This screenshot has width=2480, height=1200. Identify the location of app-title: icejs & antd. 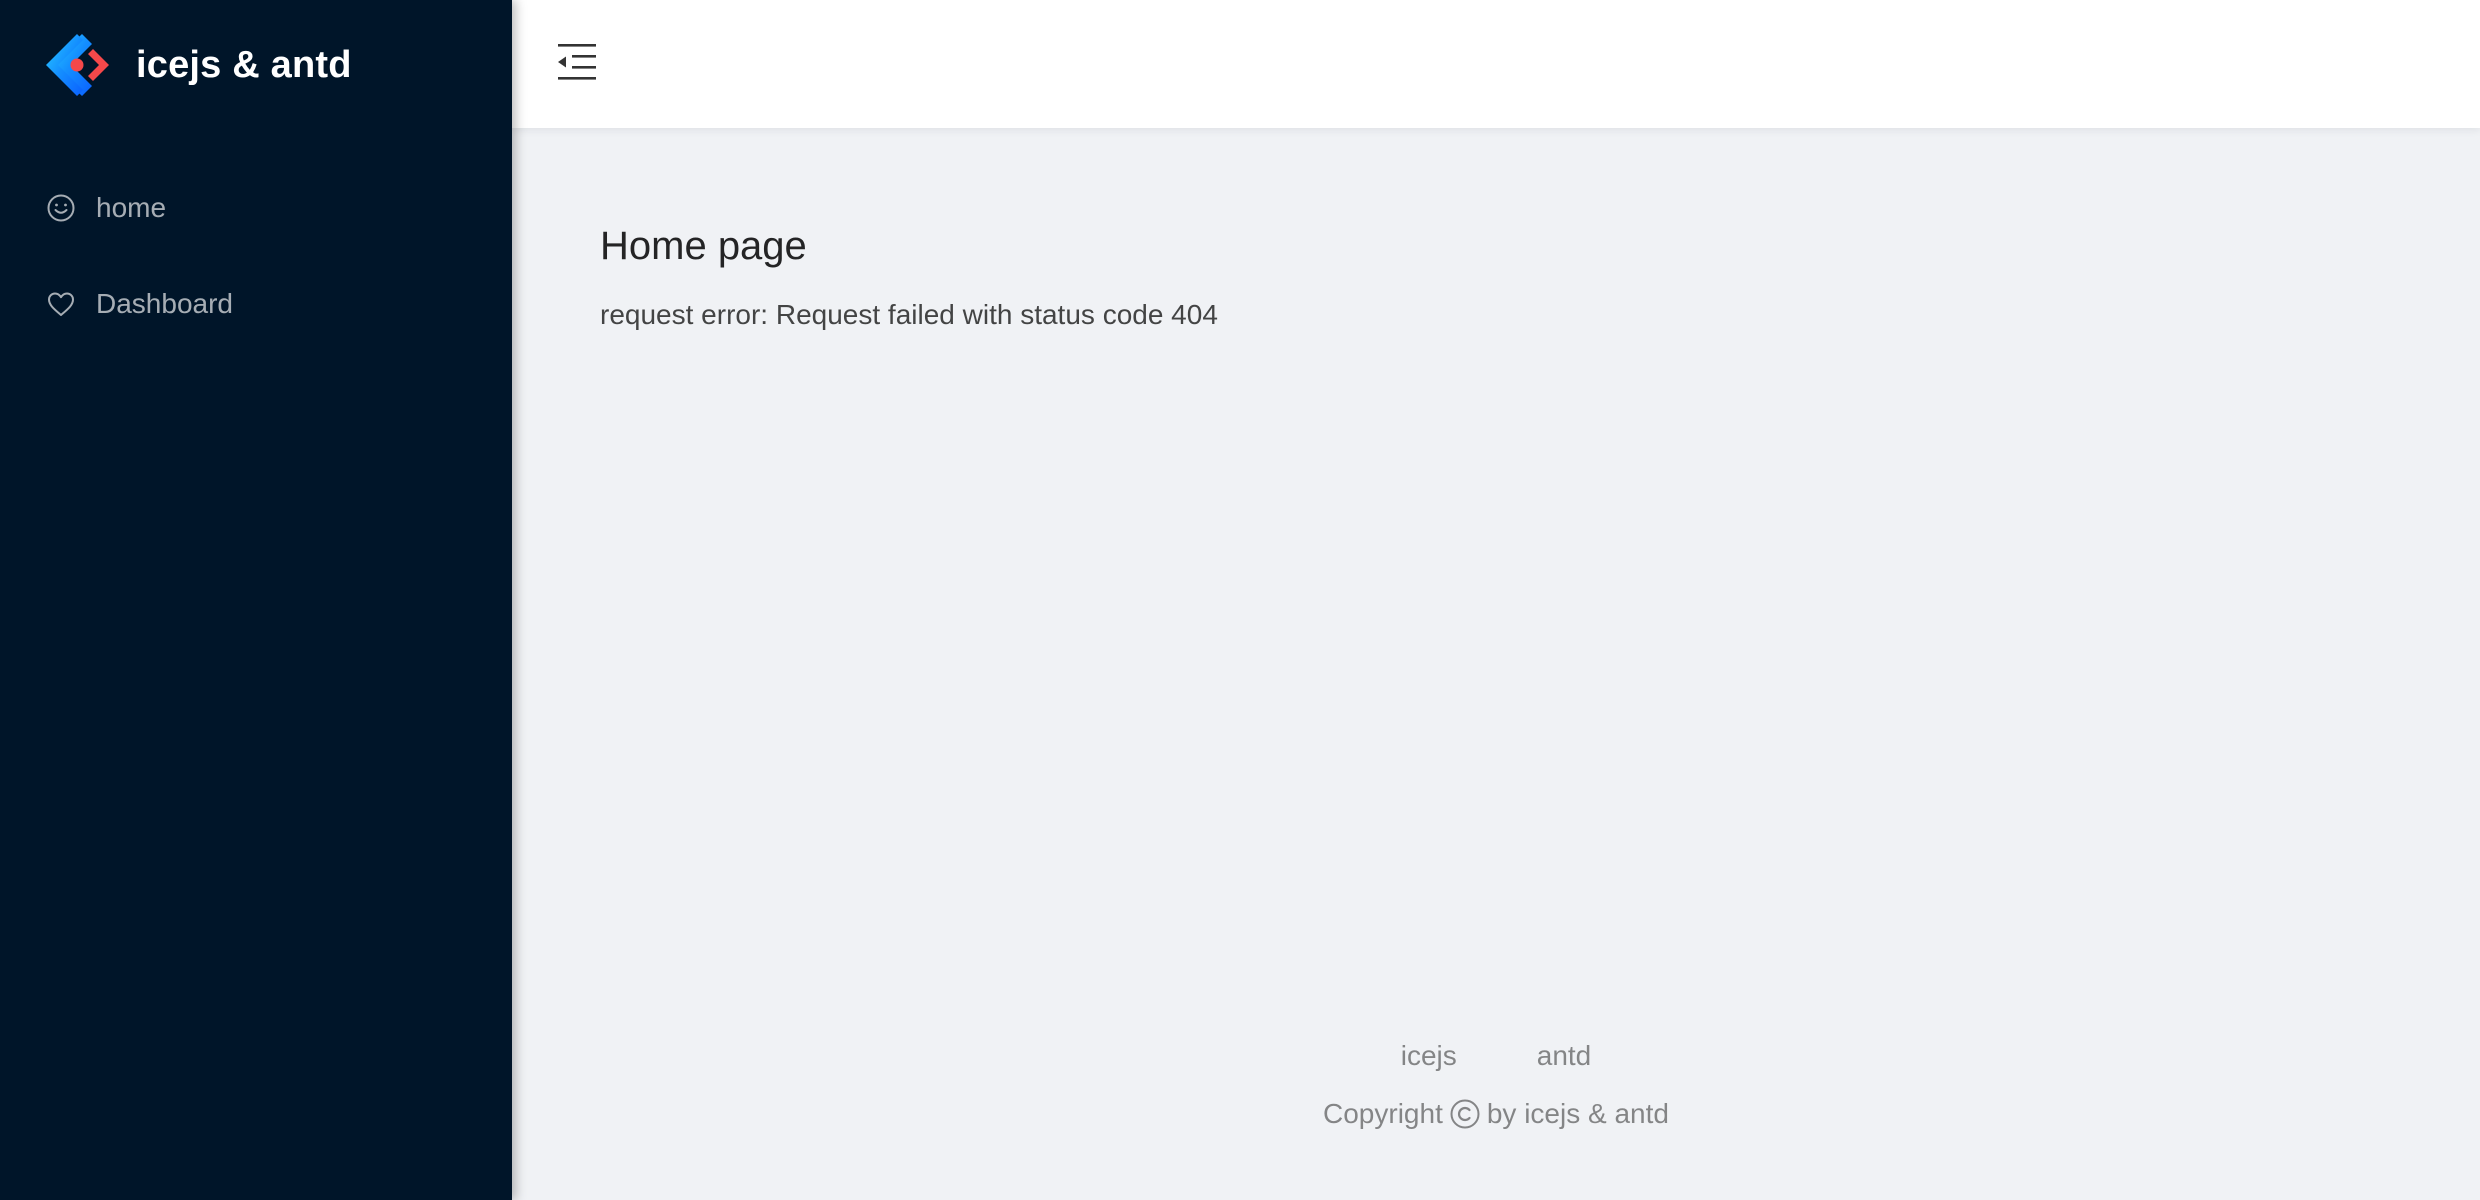
(244, 64).